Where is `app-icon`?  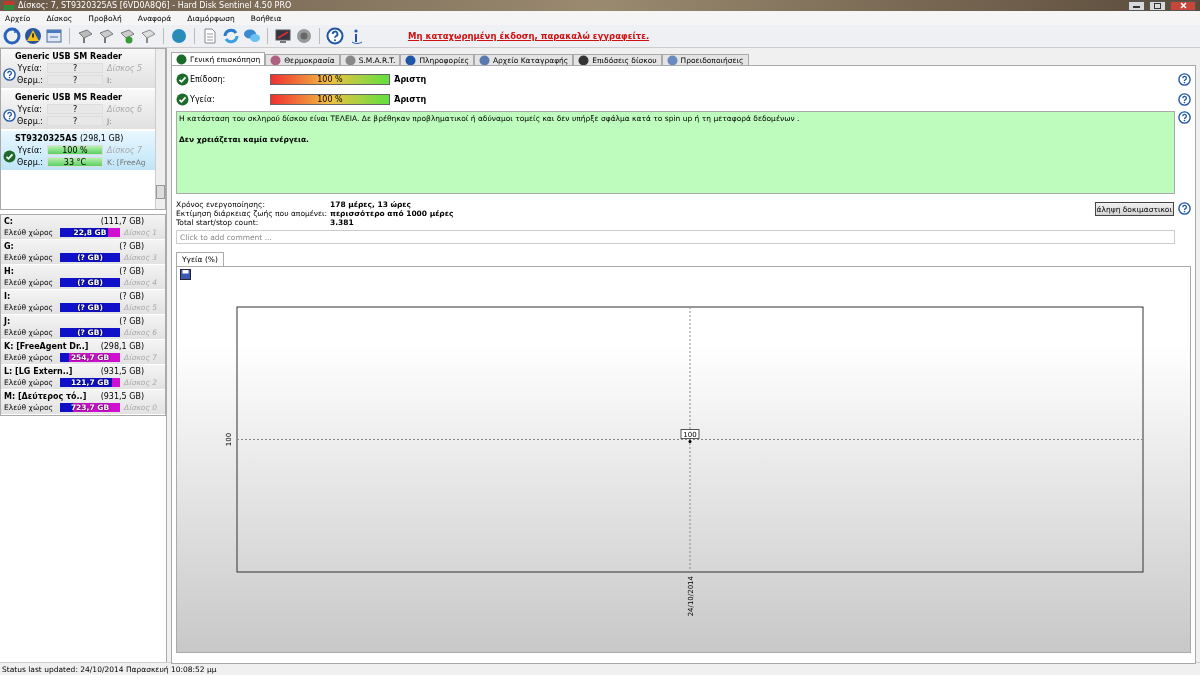 app-icon is located at coordinates (9, 5).